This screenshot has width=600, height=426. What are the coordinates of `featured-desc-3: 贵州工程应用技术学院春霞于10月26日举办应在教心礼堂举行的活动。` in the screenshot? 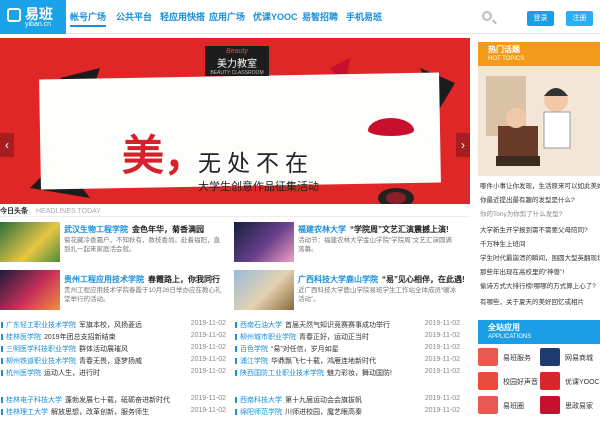 It's located at (143, 295).